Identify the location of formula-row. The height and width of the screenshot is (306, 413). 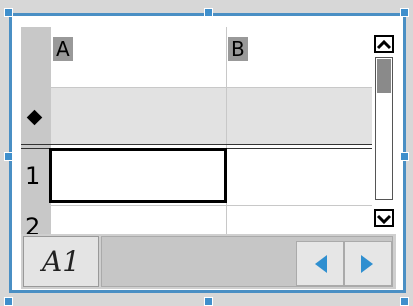
(211, 115).